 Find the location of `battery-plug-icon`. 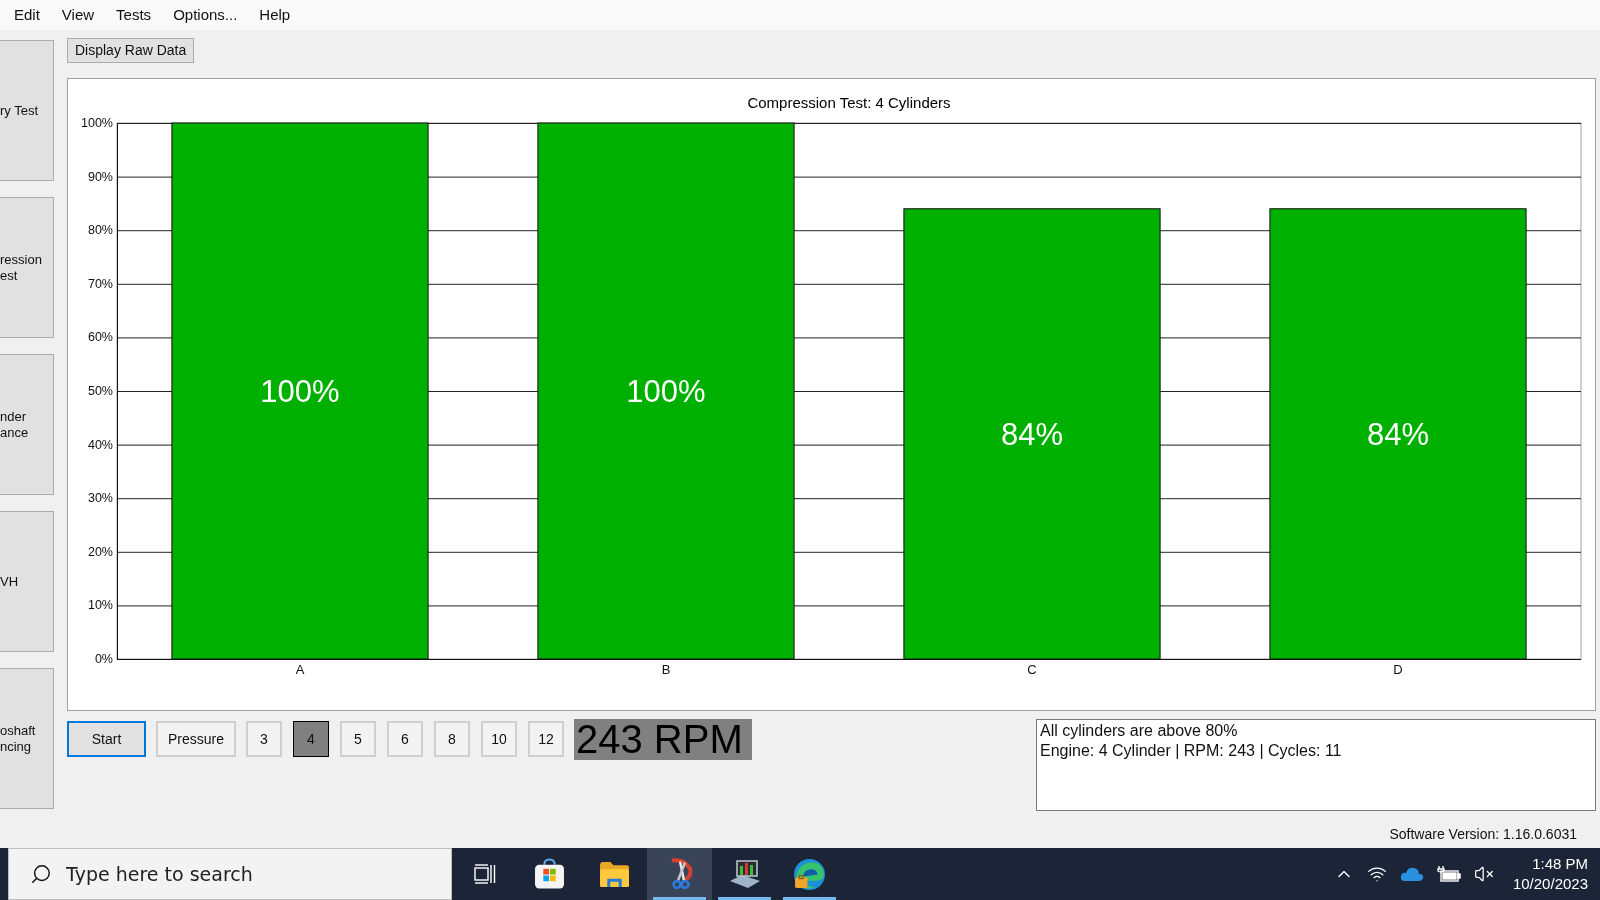

battery-plug-icon is located at coordinates (1448, 874).